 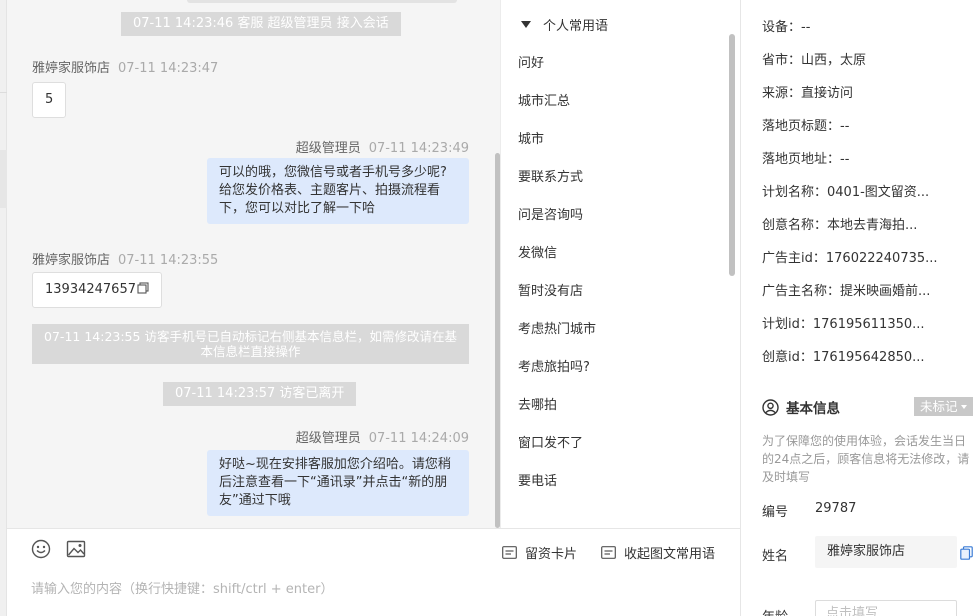 I want to click on lead-card-button: 留资卡片, so click(x=539, y=552).